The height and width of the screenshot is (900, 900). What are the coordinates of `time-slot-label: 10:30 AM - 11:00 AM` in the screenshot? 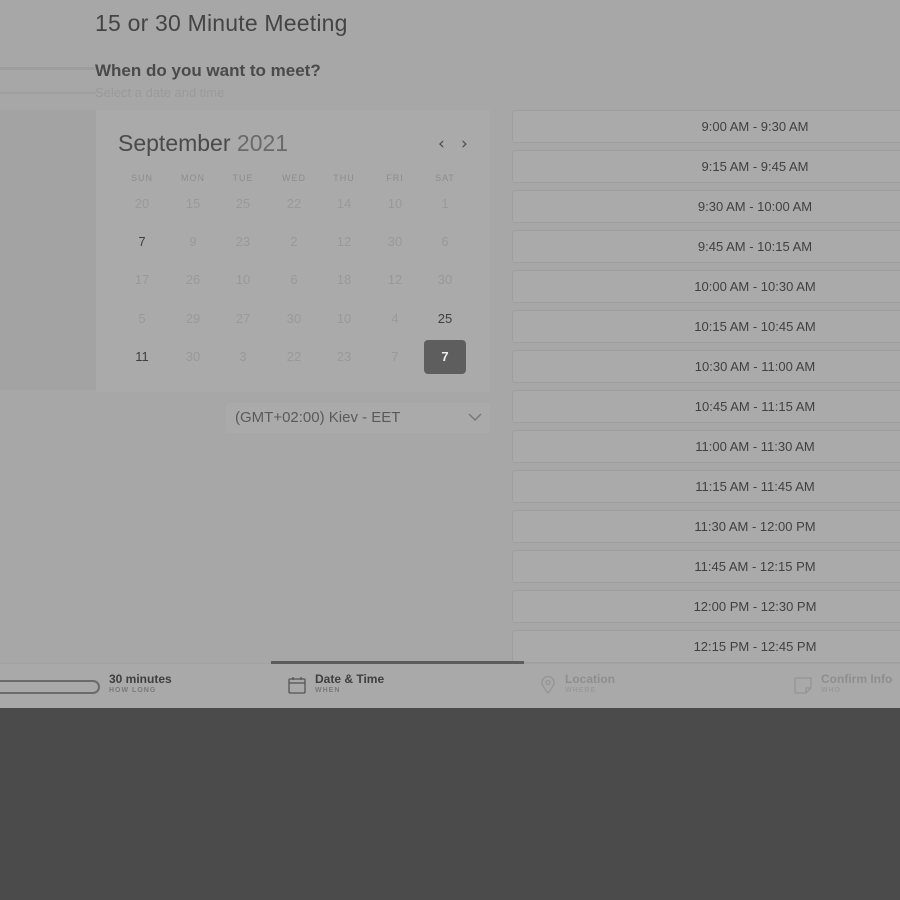 It's located at (755, 366).